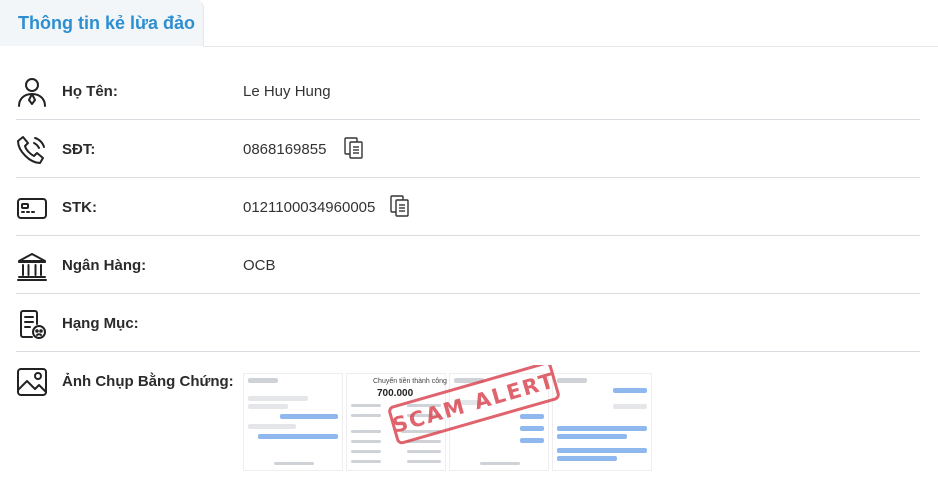 Image resolution: width=938 pixels, height=478 pixels. What do you see at coordinates (285, 149) in the screenshot?
I see `phone-value: 0868169855` at bounding box center [285, 149].